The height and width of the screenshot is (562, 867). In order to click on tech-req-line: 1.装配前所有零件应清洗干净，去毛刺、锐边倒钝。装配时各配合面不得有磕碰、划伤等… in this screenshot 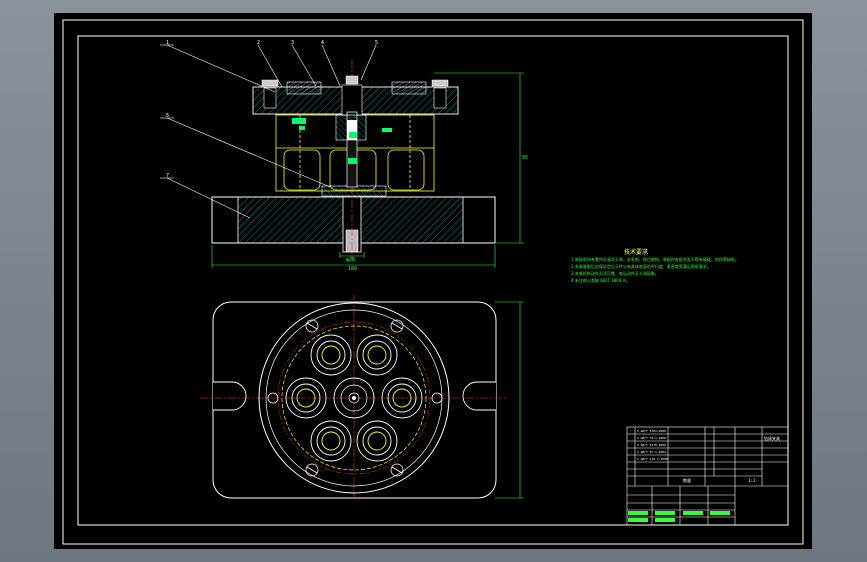, I will do `click(655, 259)`.